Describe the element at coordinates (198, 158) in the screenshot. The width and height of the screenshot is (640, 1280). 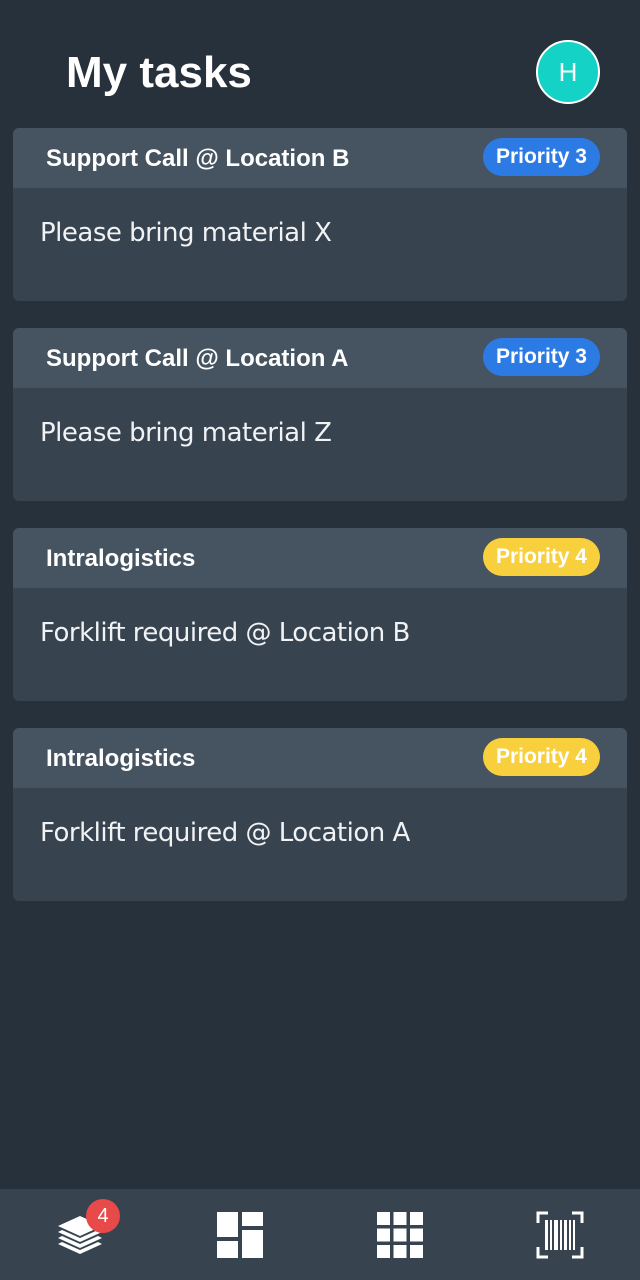
I see `task-title: Support Call @ Location B` at that location.